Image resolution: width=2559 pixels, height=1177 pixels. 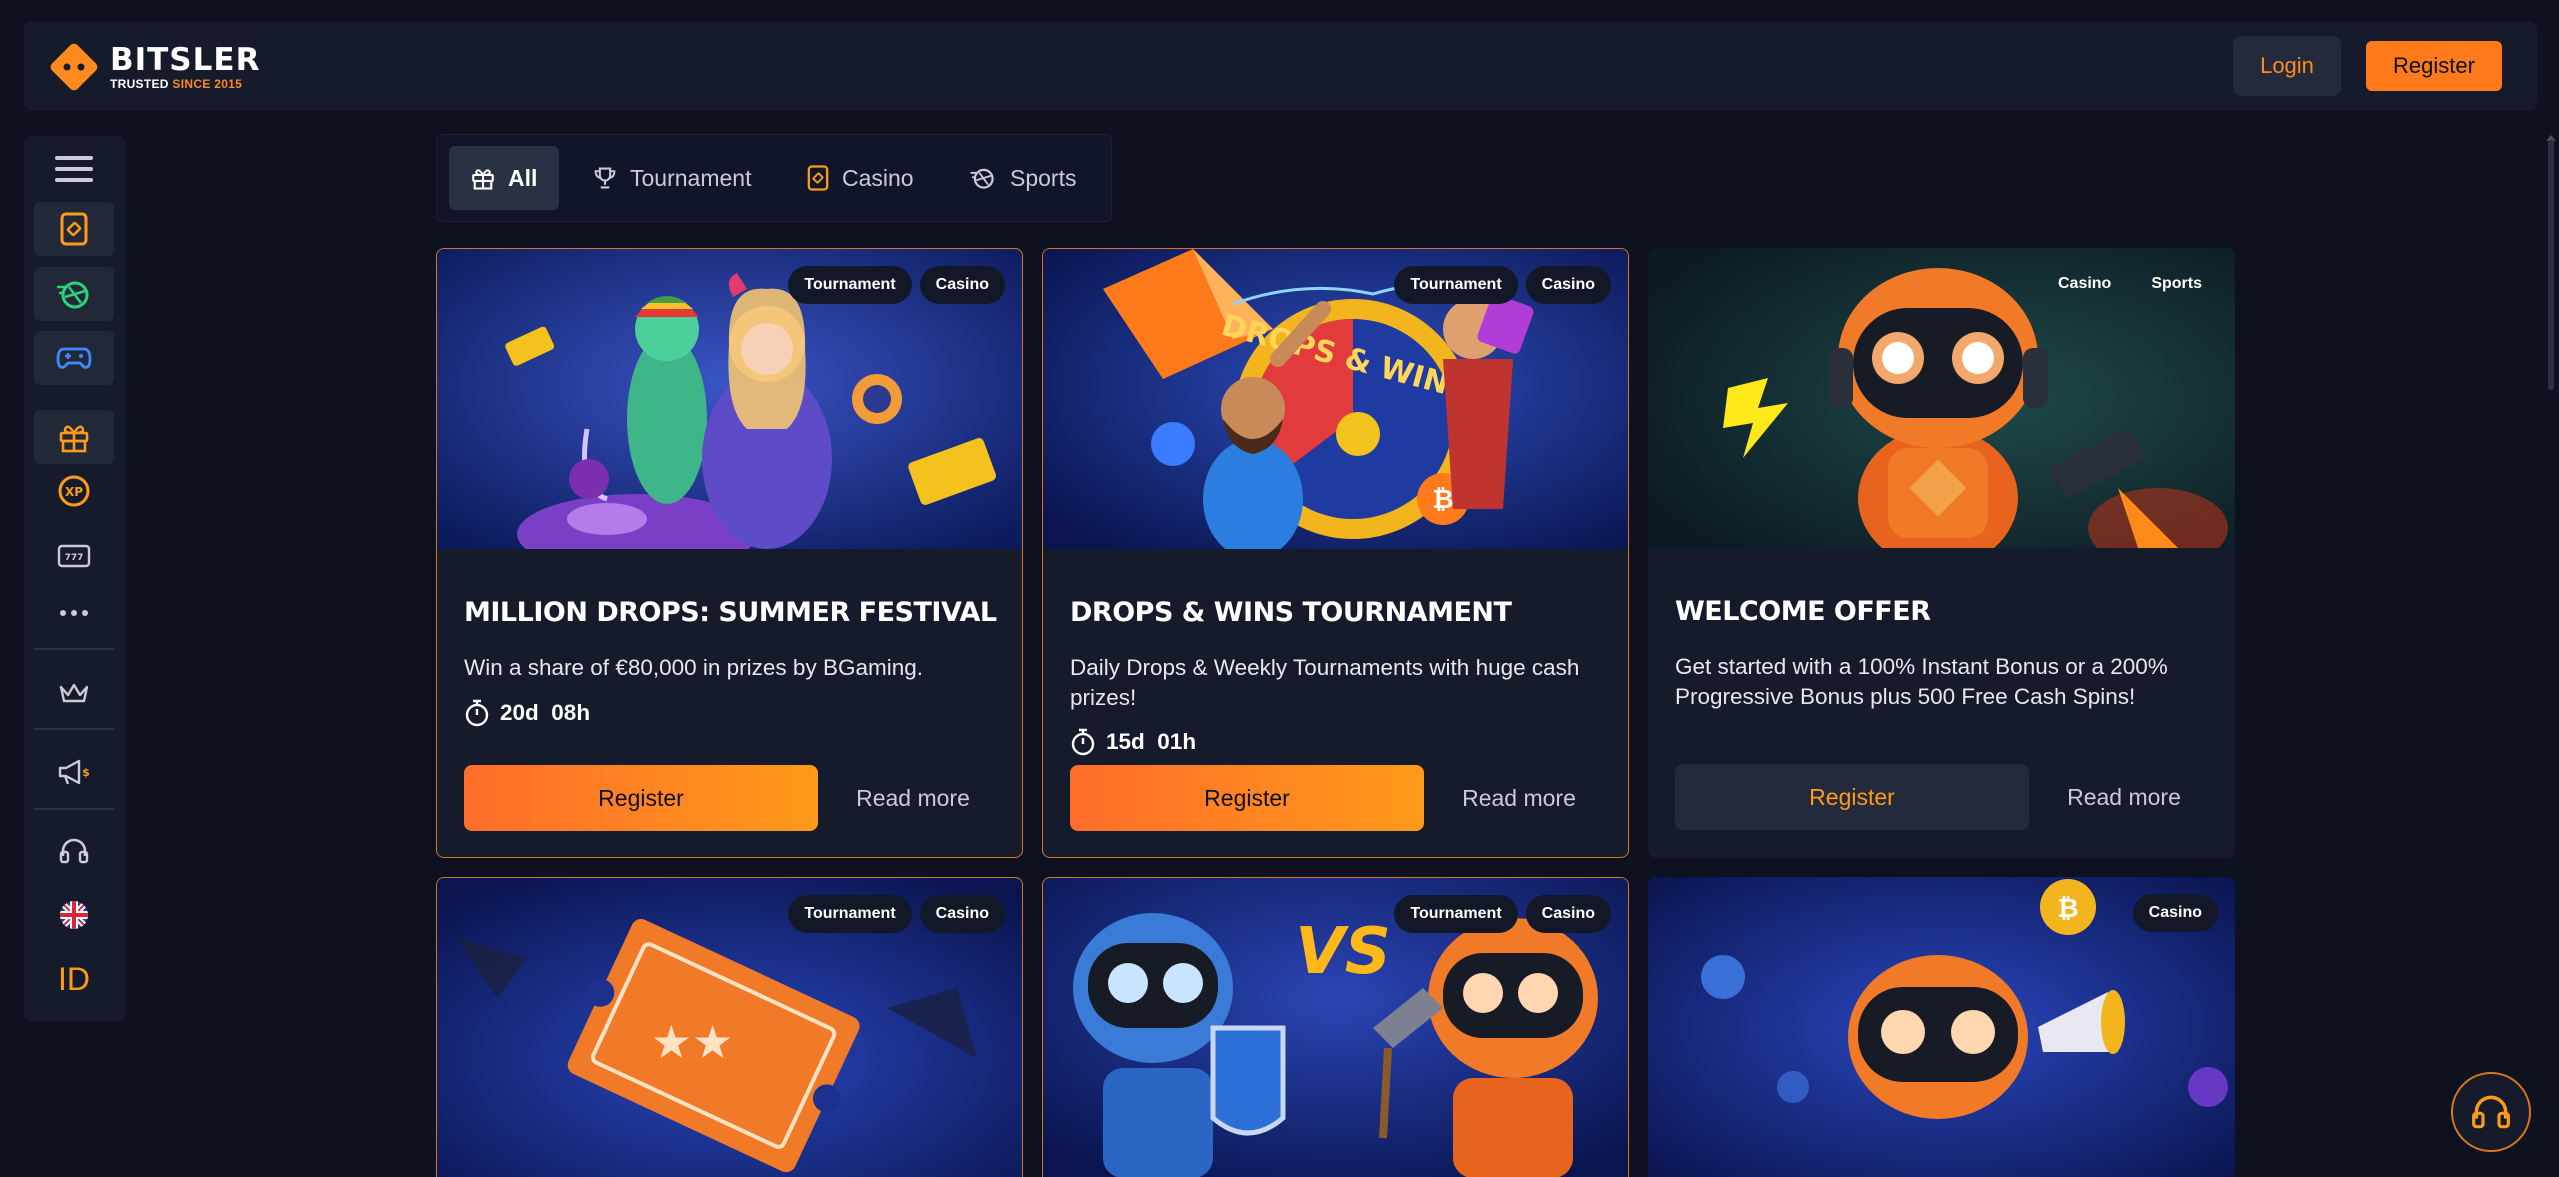 I want to click on tagline-prefix: TRUSTED, so click(x=139, y=83).